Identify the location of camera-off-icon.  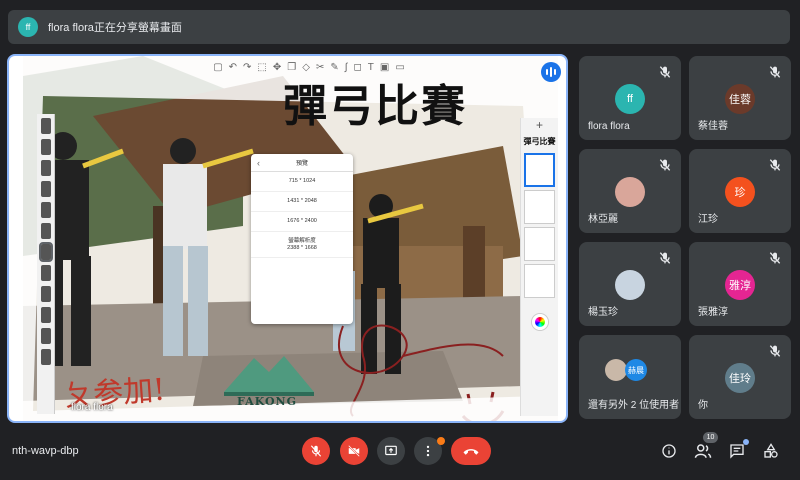
(354, 451).